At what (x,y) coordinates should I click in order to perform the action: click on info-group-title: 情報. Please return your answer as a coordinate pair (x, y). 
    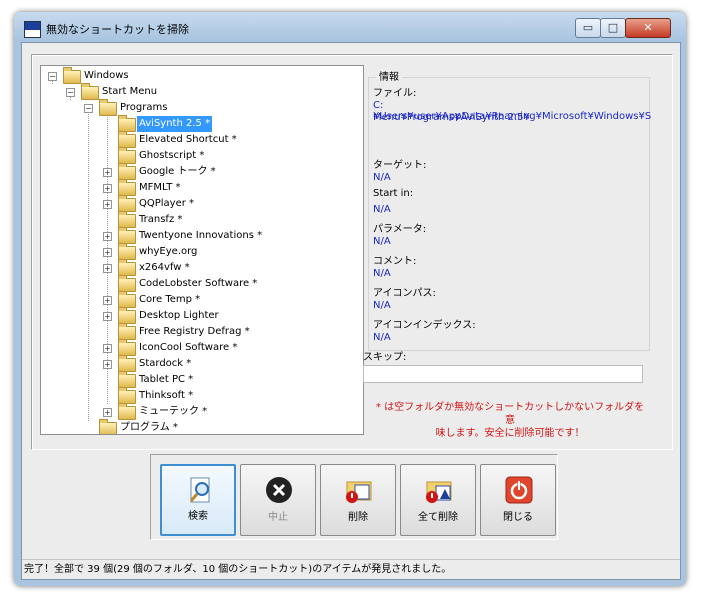
    Looking at the image, I should click on (389, 75).